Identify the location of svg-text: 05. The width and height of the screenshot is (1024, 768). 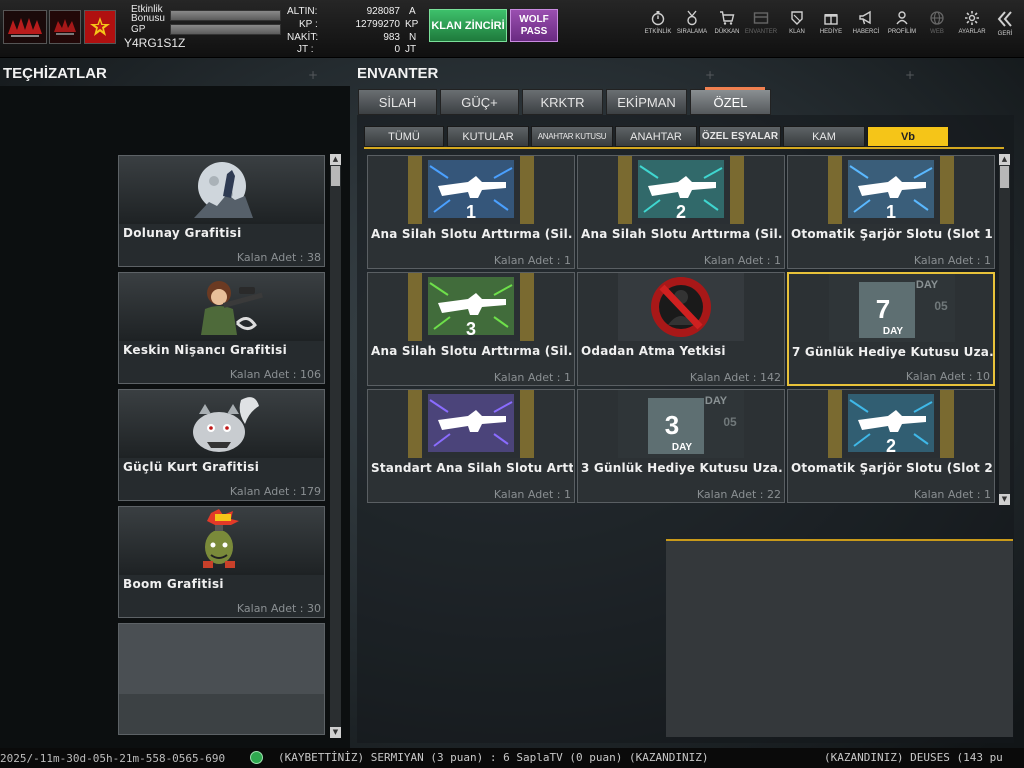
(941, 306).